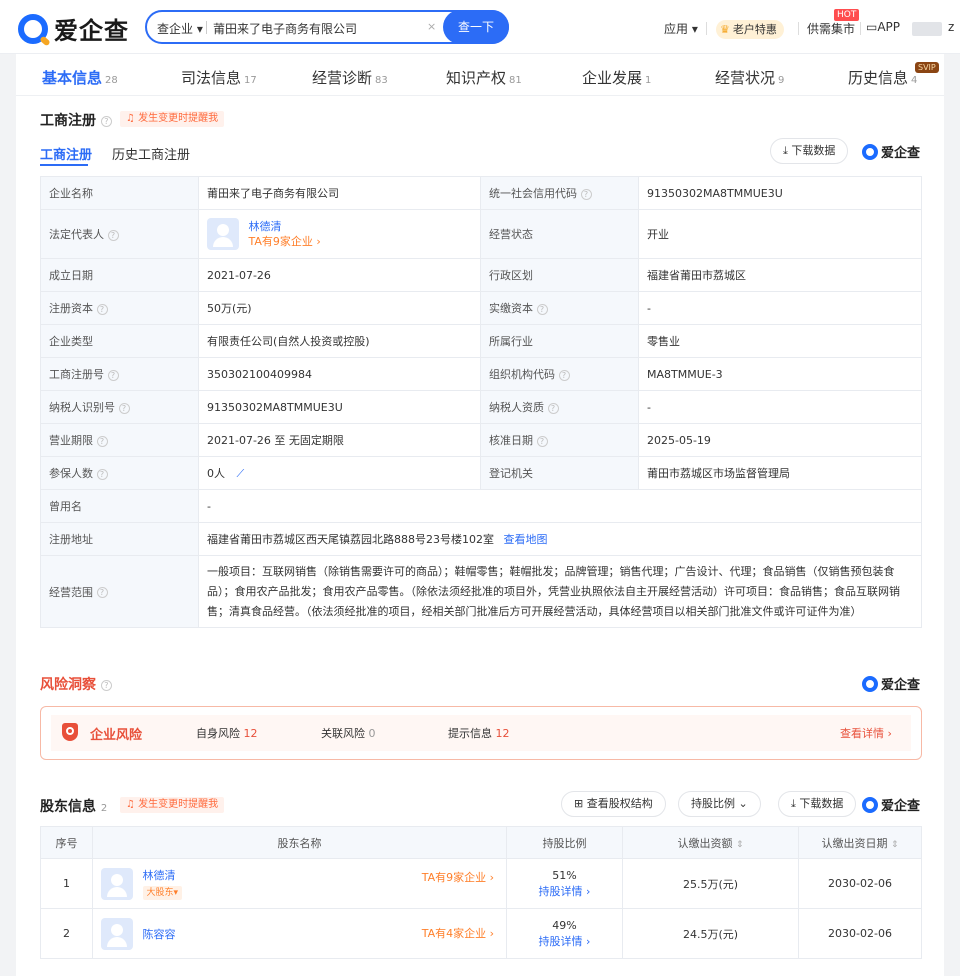 This screenshot has height=976, width=960. I want to click on value-industry: 零售业, so click(780, 341).